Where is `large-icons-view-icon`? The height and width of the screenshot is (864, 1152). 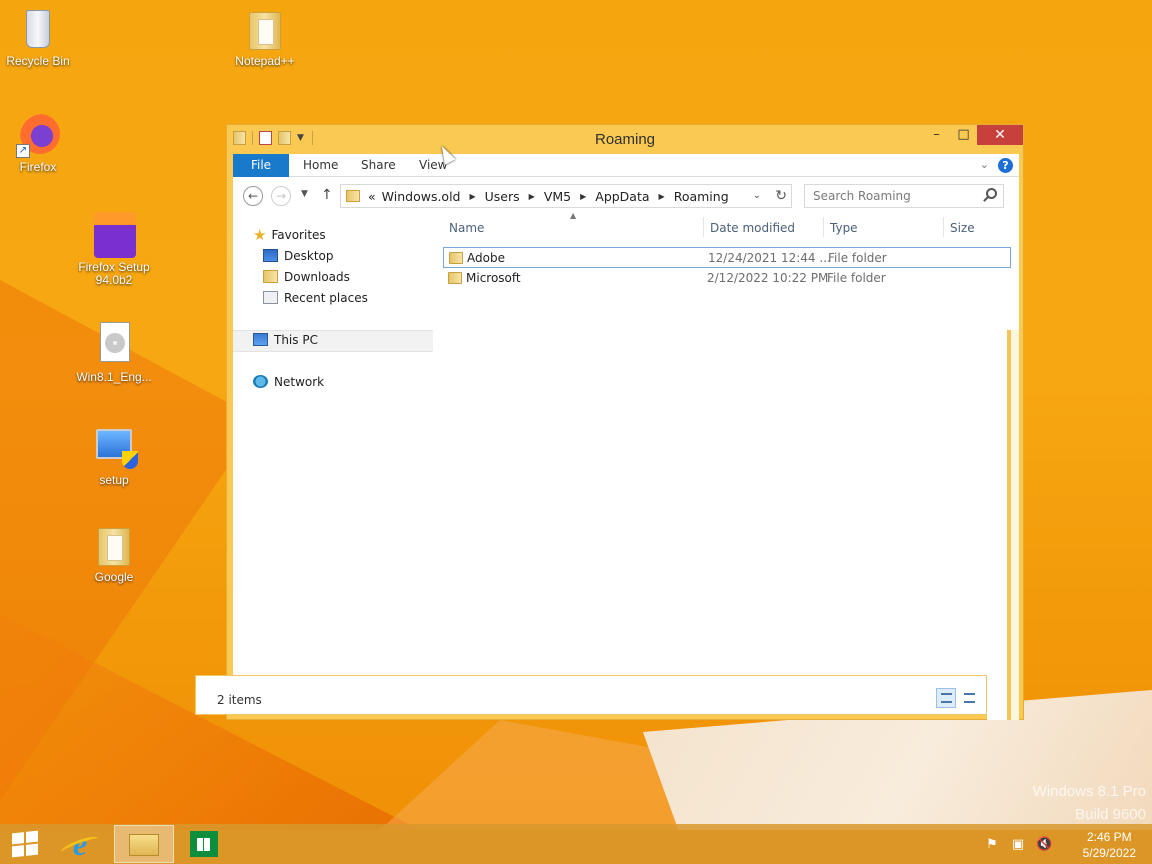 large-icons-view-icon is located at coordinates (969, 698).